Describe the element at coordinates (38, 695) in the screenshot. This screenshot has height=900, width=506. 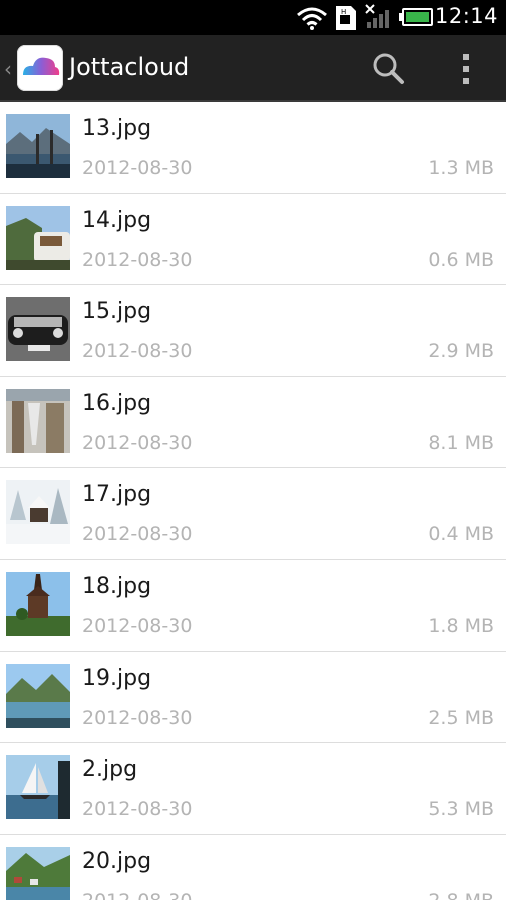
I see `mountain-lake-thumbnail` at that location.